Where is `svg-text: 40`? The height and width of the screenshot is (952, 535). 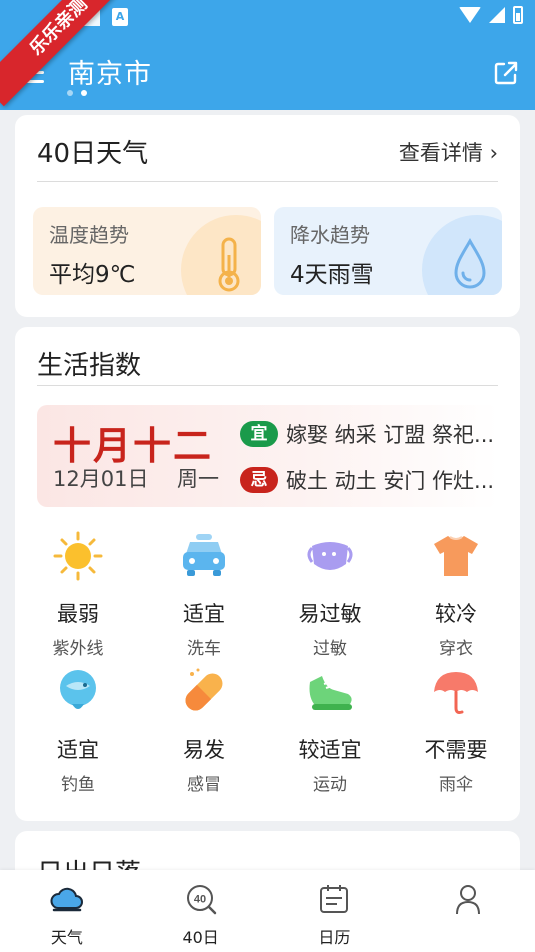
svg-text: 40 is located at coordinates (200, 900).